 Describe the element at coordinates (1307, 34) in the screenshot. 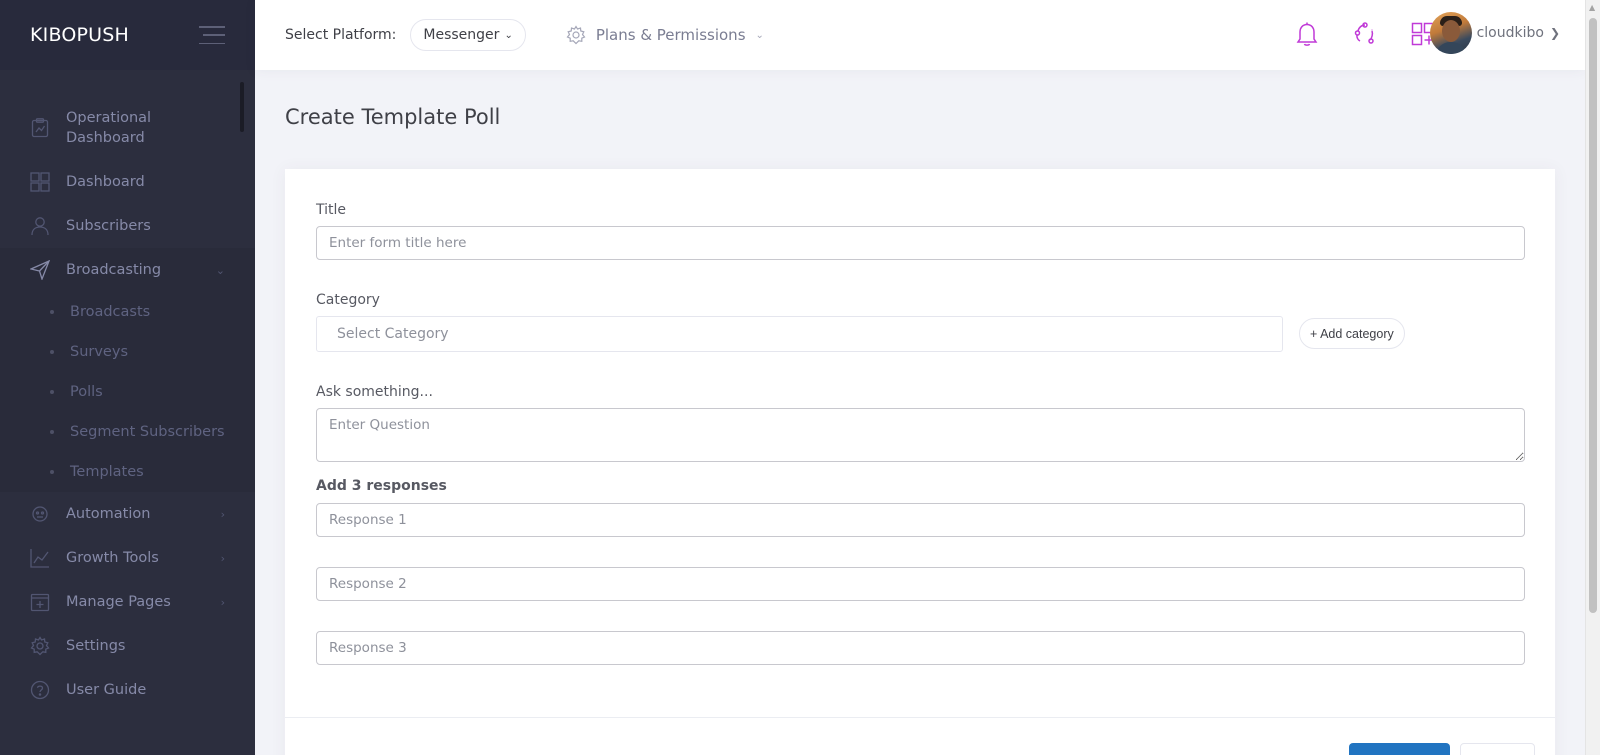

I see `bell-icon` at that location.